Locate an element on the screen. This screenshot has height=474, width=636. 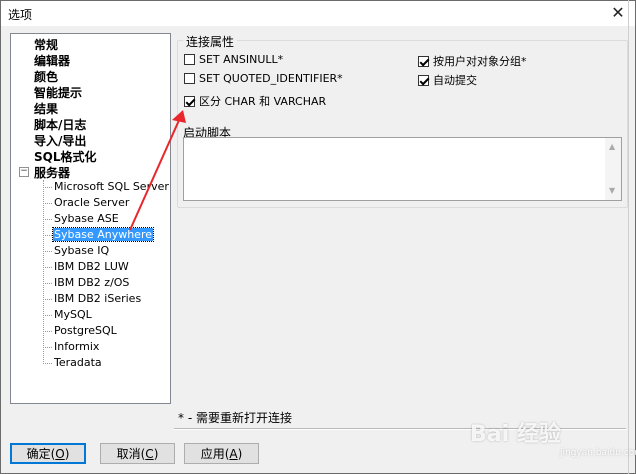
tree-item-sybase-ase: Sybase ASE is located at coordinates (86, 218).